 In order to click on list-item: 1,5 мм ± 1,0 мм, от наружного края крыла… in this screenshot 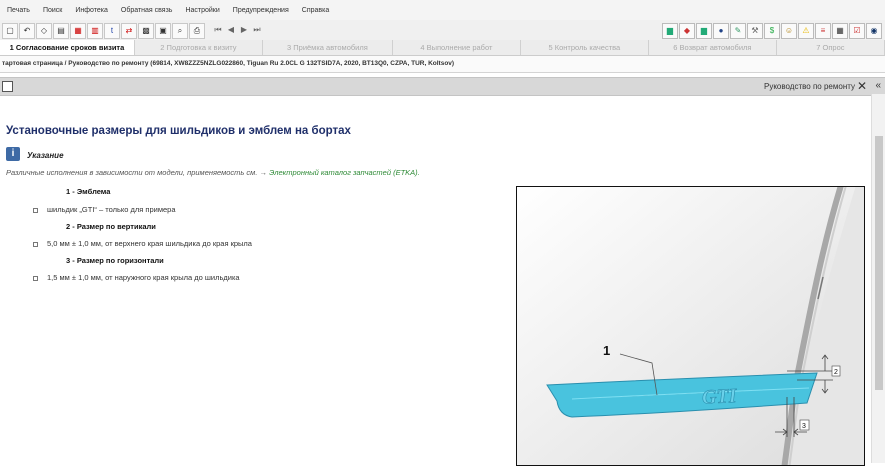, I will do `click(136, 277)`.